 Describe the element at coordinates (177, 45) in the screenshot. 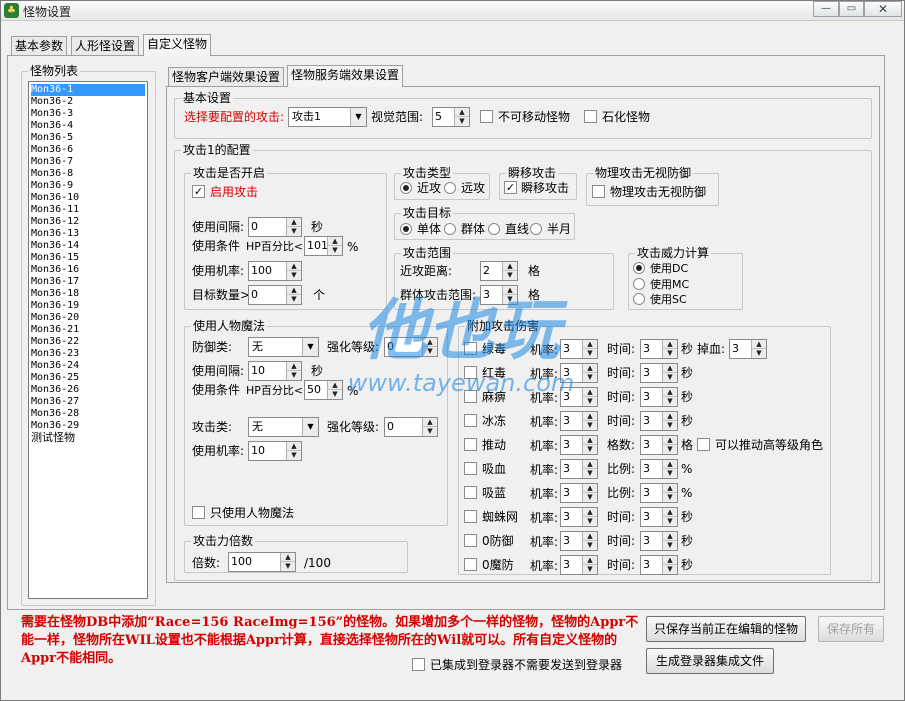

I see `tab-custom-monster: 自定义怪物` at that location.